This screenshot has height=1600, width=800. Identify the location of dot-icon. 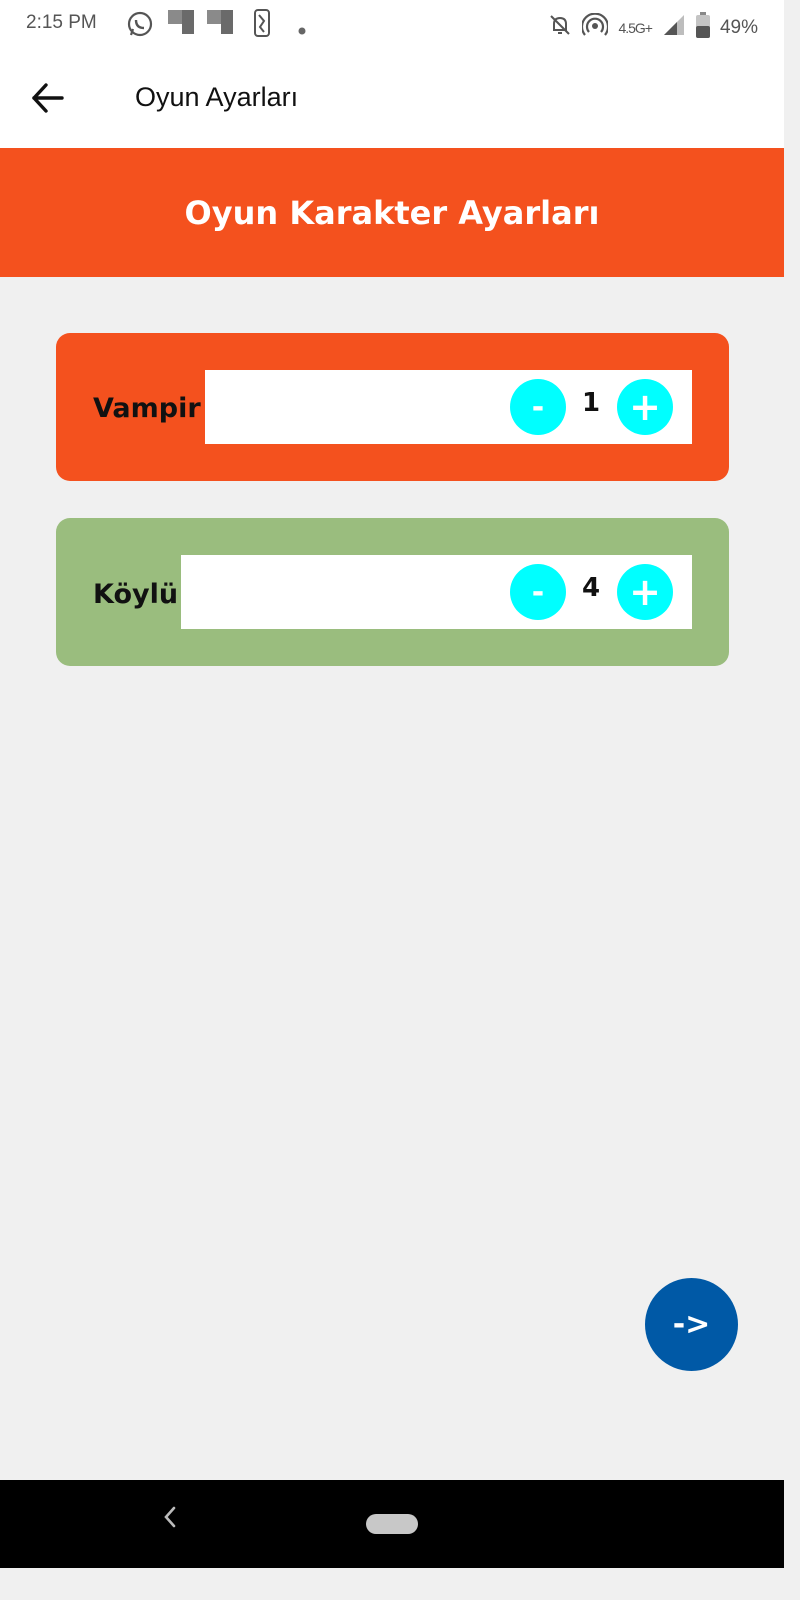
(302, 30).